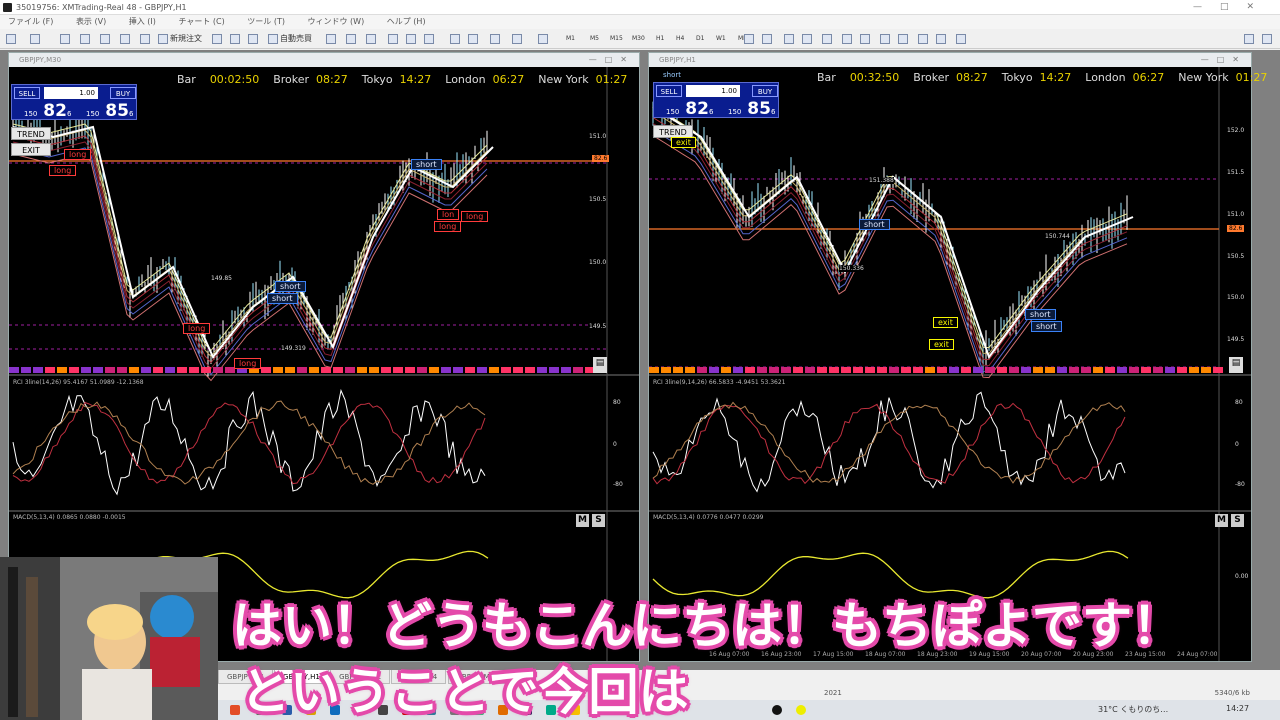  Describe the element at coordinates (142, 22) in the screenshot. I see `menu-insert: 挿入 (I)` at that location.